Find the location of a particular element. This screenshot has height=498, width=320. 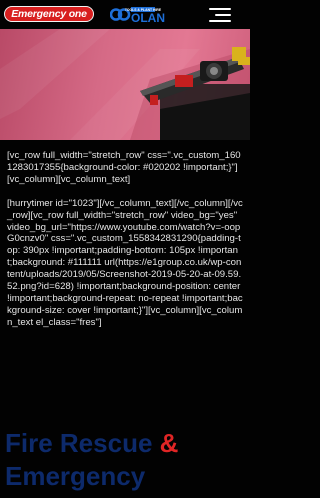

site-header: Emergency one TOOLS & PLANT HIRE OLAN is located at coordinates (125, 14).